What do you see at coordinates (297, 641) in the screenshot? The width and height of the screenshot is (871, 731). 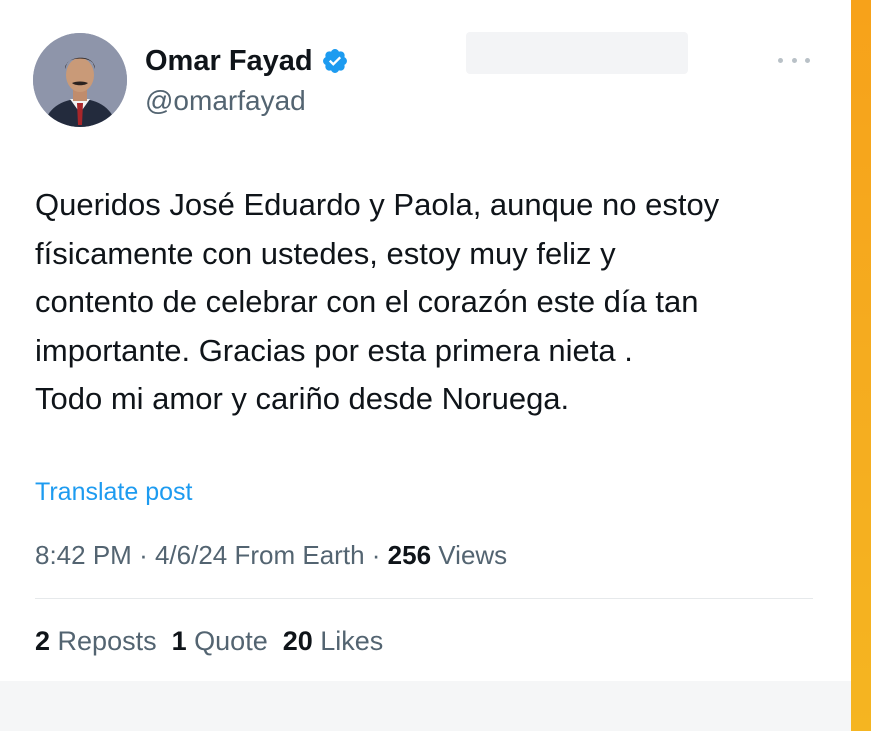 I see `likes-count: 20` at bounding box center [297, 641].